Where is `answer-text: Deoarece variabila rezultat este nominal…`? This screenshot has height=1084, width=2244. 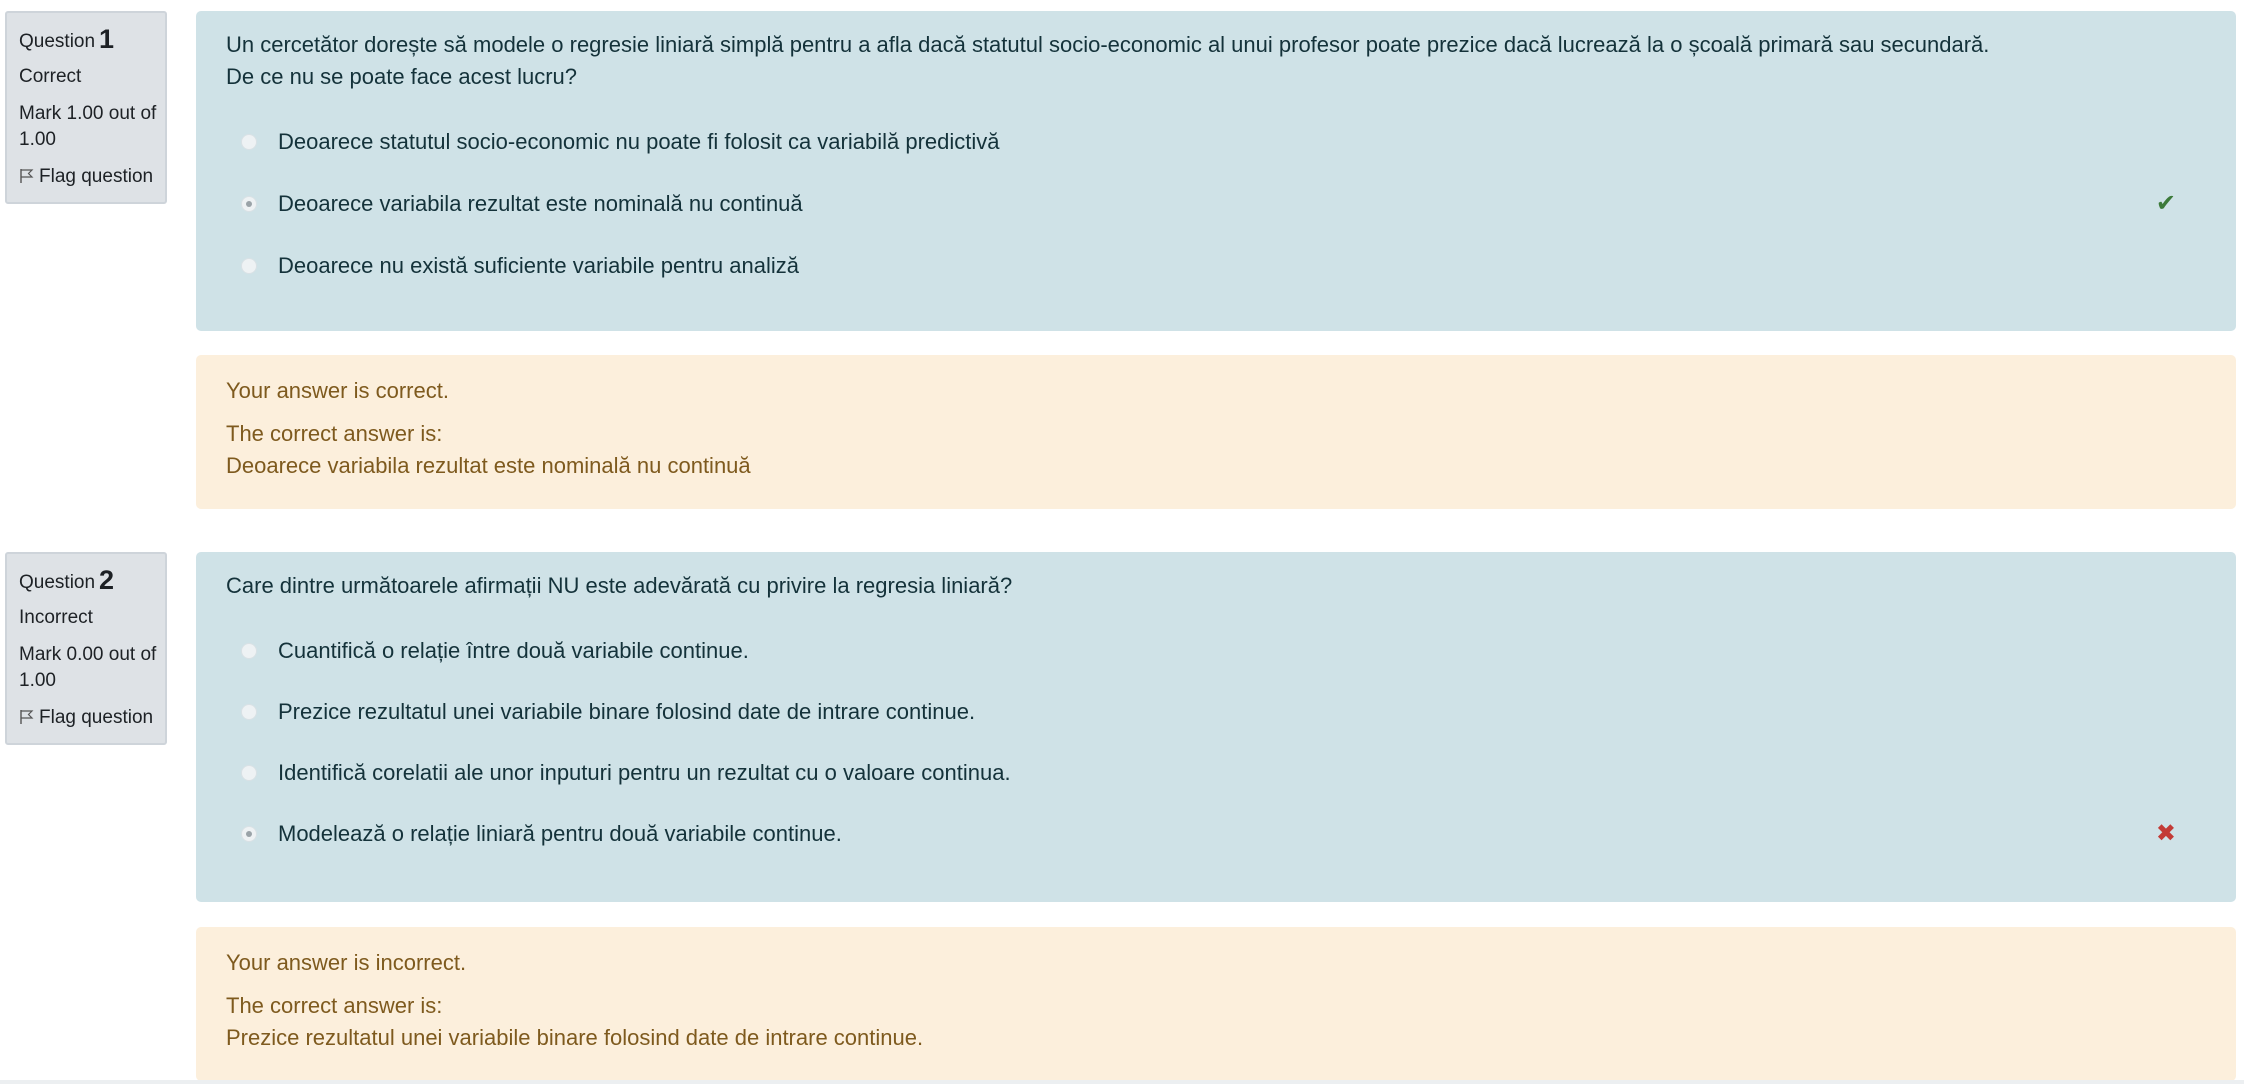
answer-text: Deoarece variabila rezultat este nominal… is located at coordinates (540, 203).